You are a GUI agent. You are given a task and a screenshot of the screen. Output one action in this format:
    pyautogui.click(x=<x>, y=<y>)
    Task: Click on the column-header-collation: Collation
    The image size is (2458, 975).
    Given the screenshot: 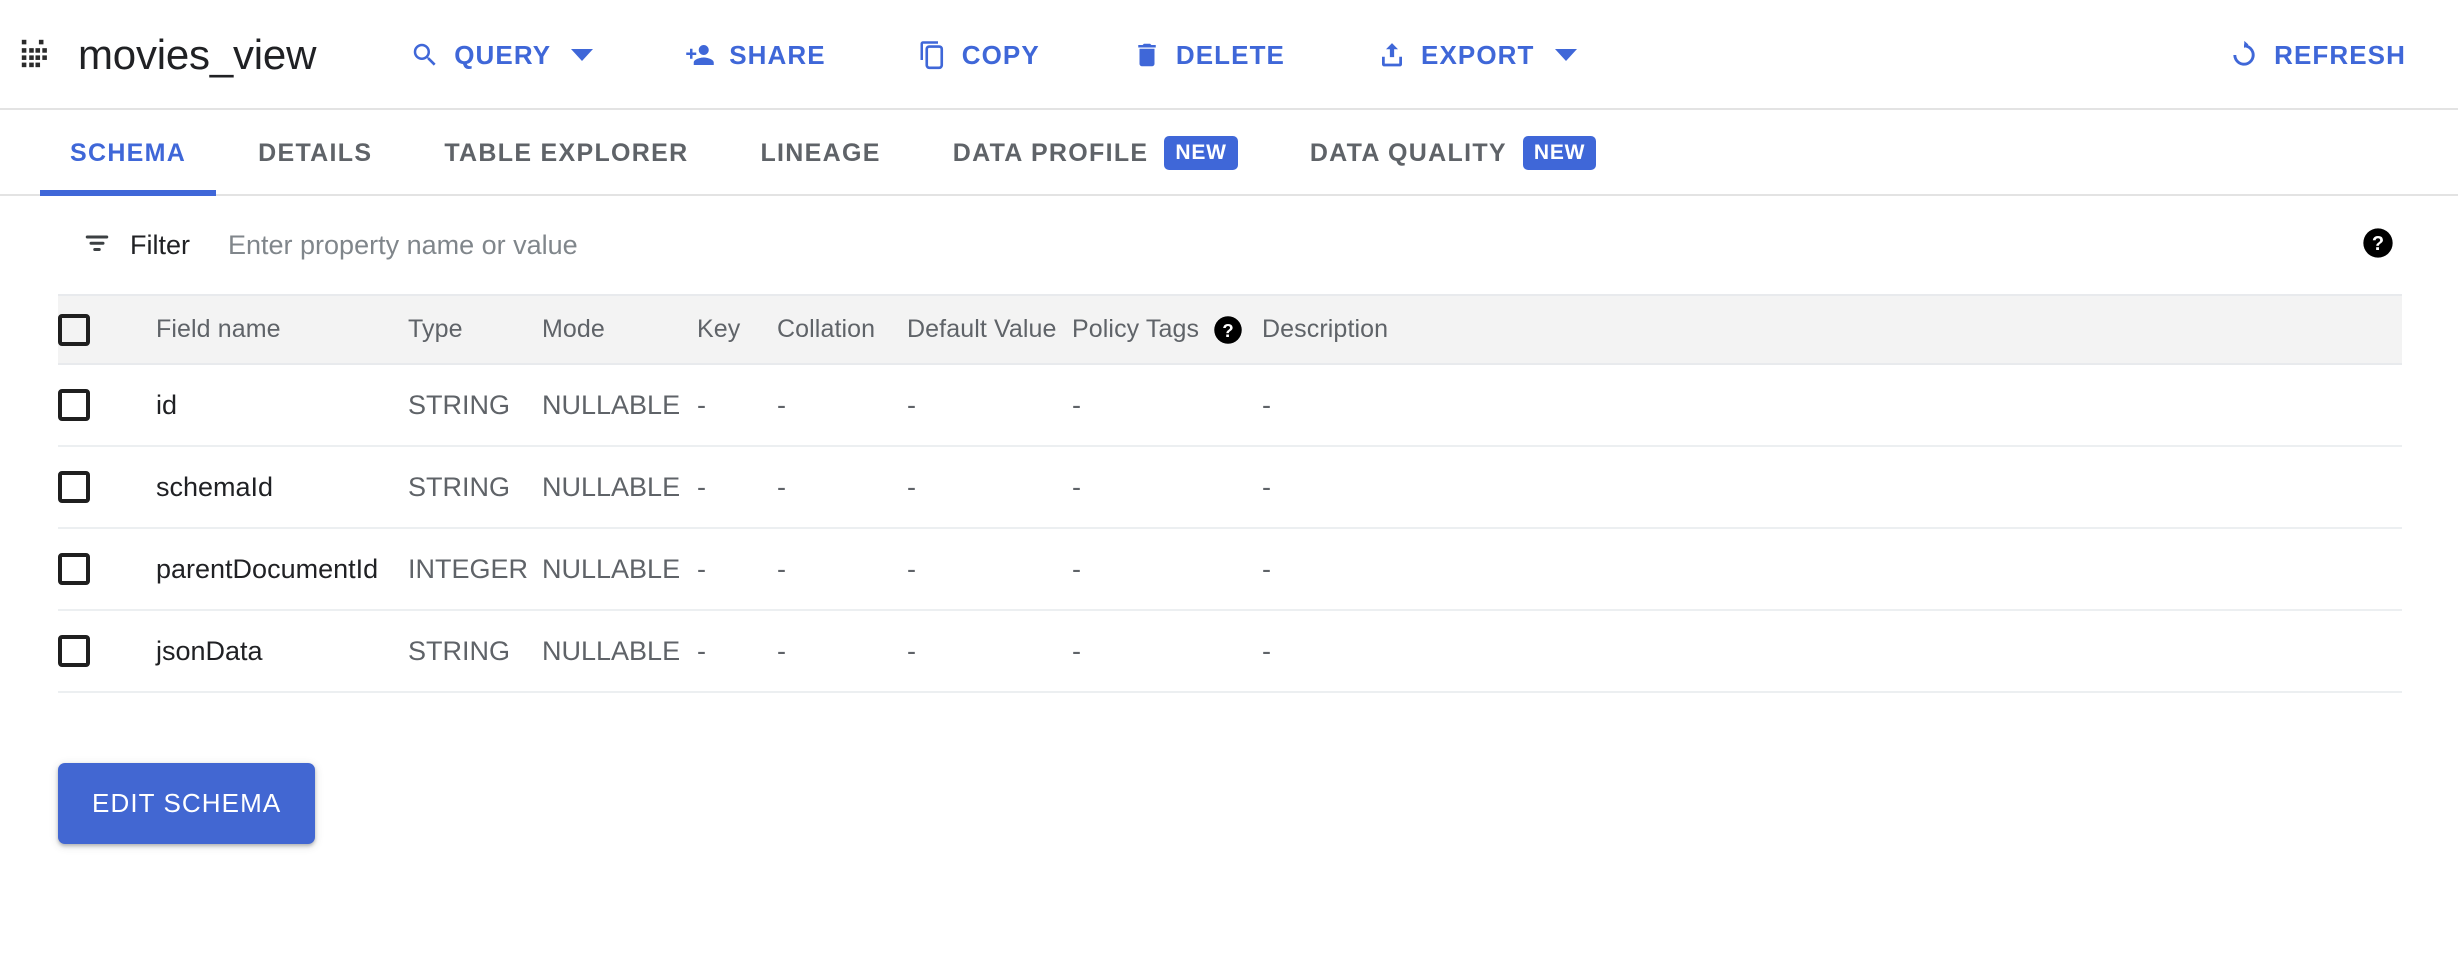 What is the action you would take?
    pyautogui.click(x=842, y=330)
    